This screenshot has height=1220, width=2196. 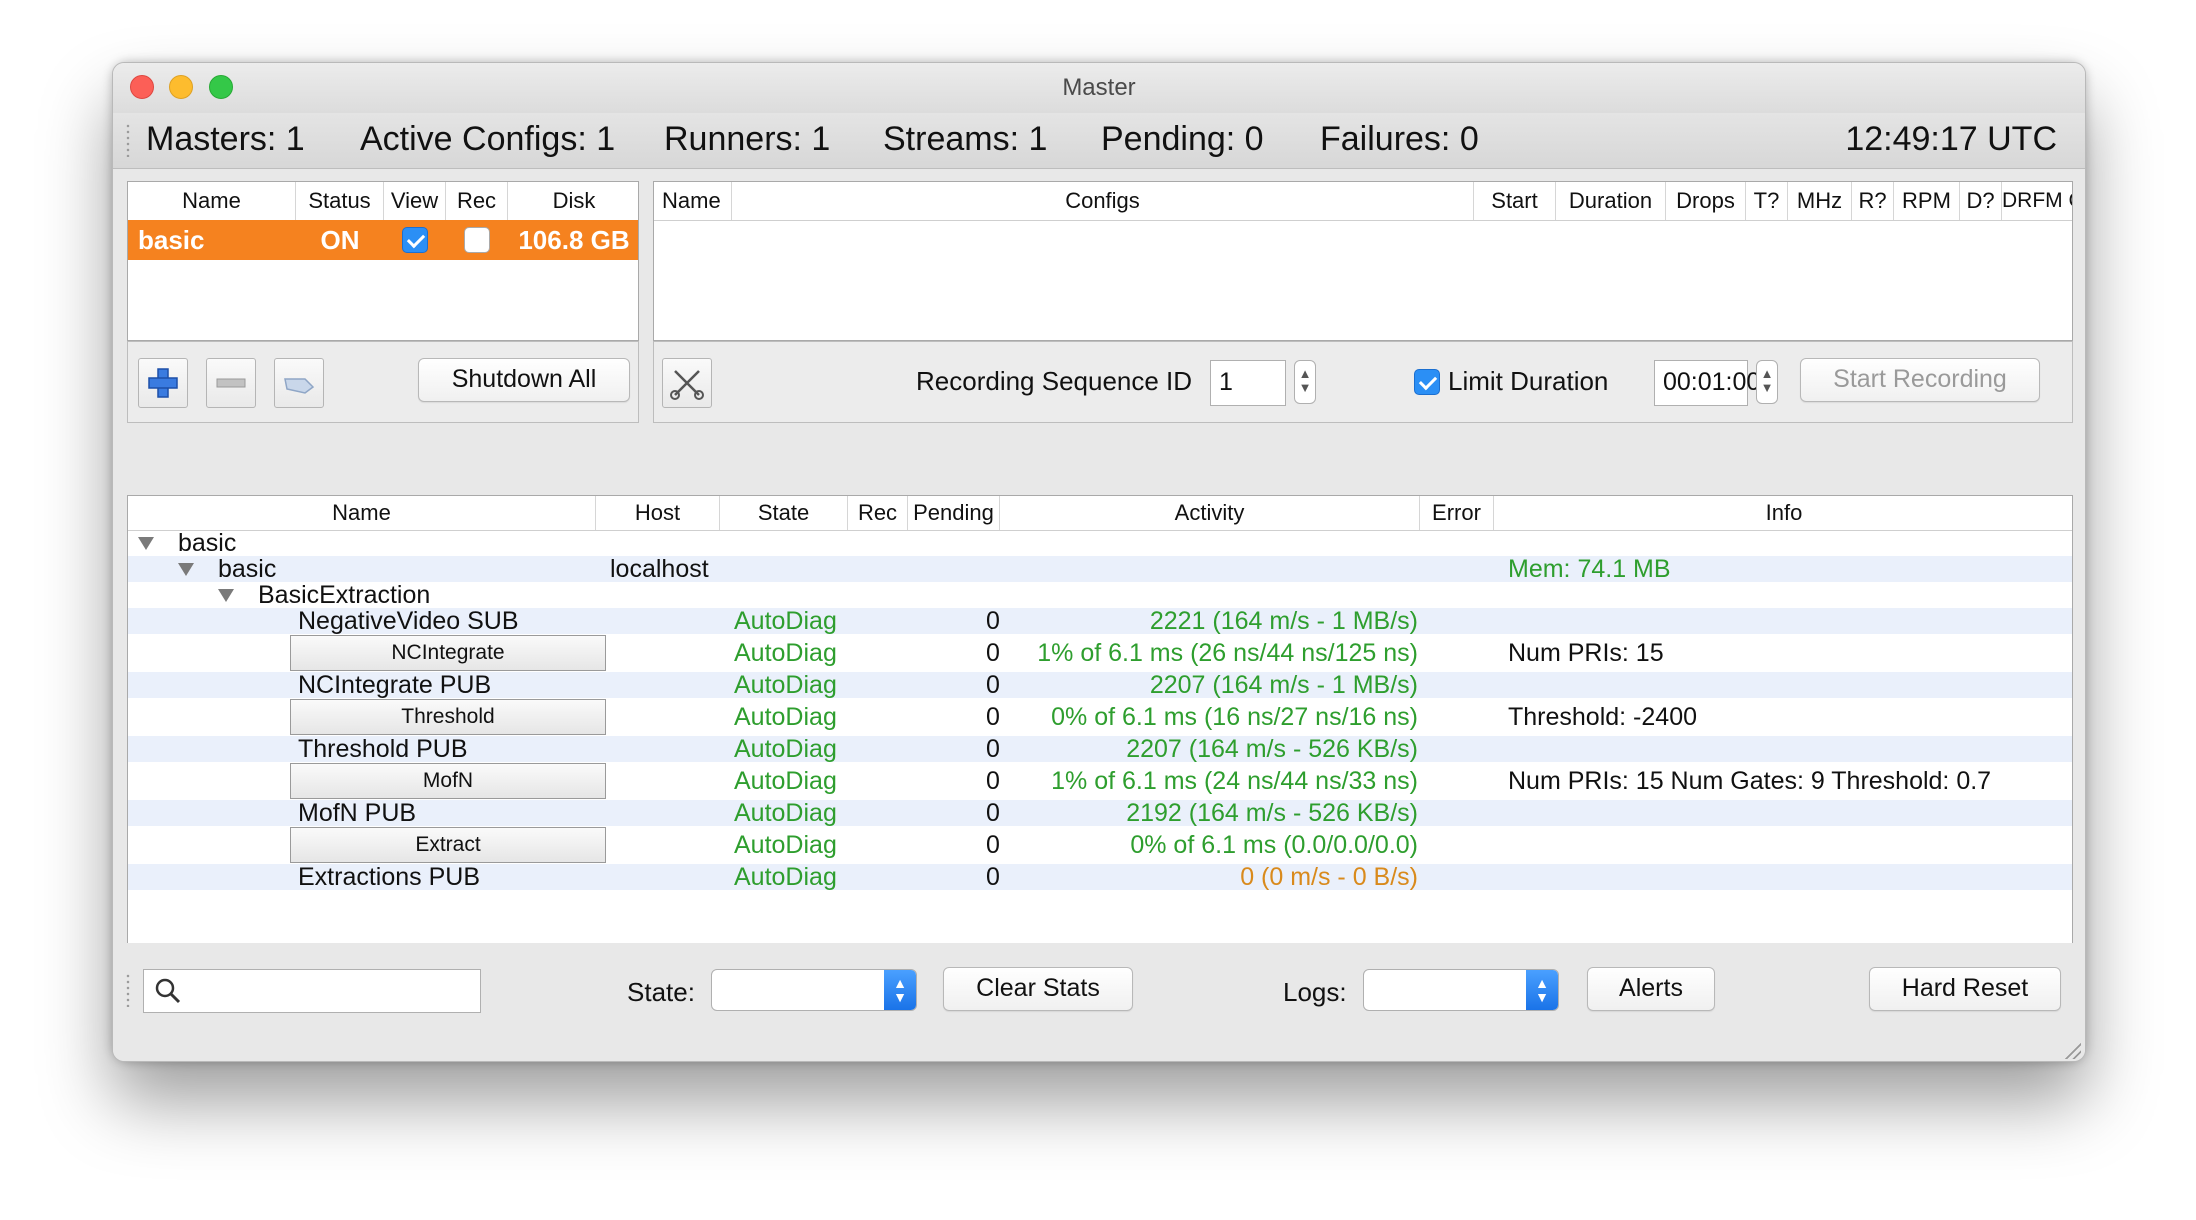 I want to click on tree-row-config: BasicExtraction, so click(x=1100, y=595).